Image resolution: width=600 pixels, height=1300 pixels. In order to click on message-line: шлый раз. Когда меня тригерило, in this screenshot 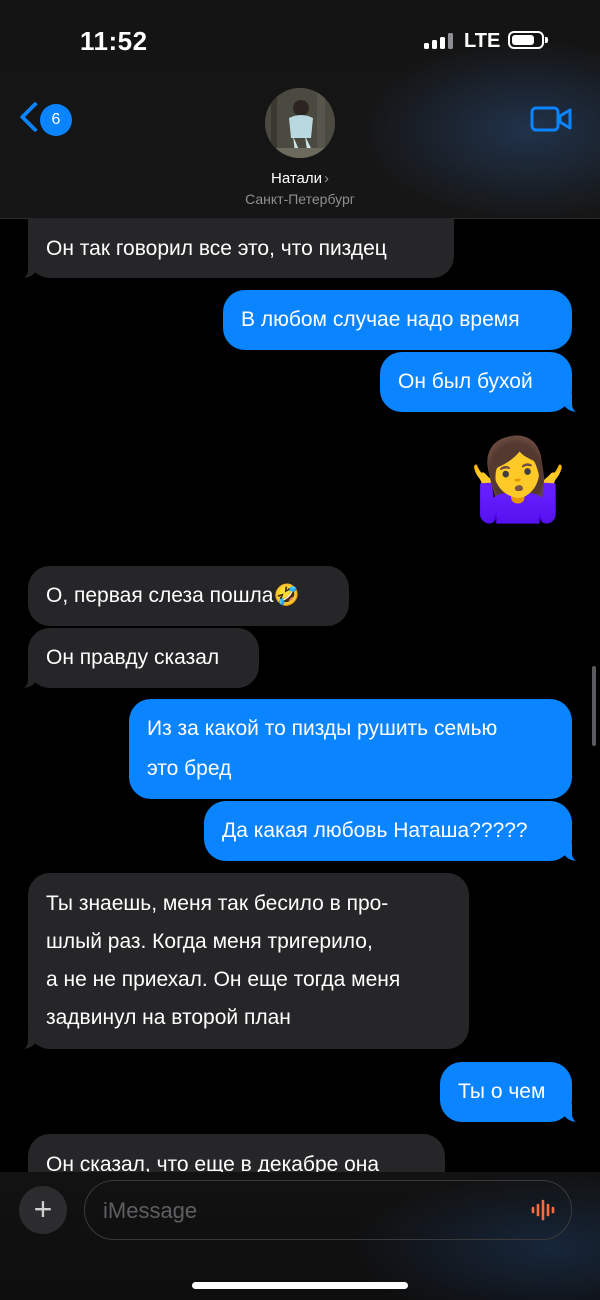, I will do `click(209, 941)`.